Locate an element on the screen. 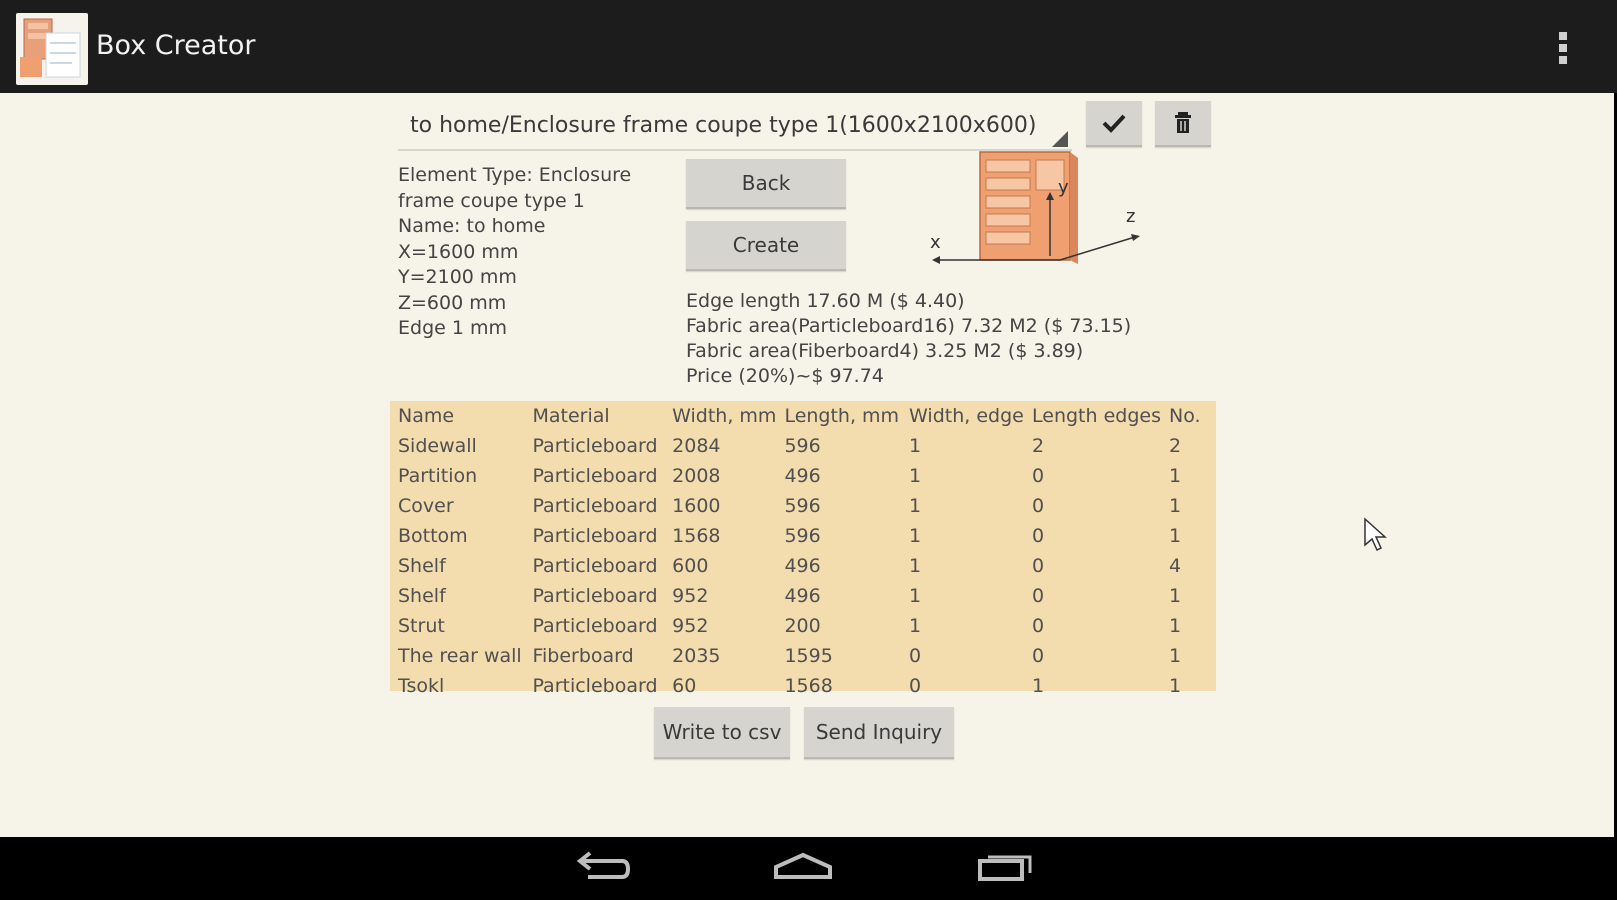  create-button: Create is located at coordinates (766, 246).